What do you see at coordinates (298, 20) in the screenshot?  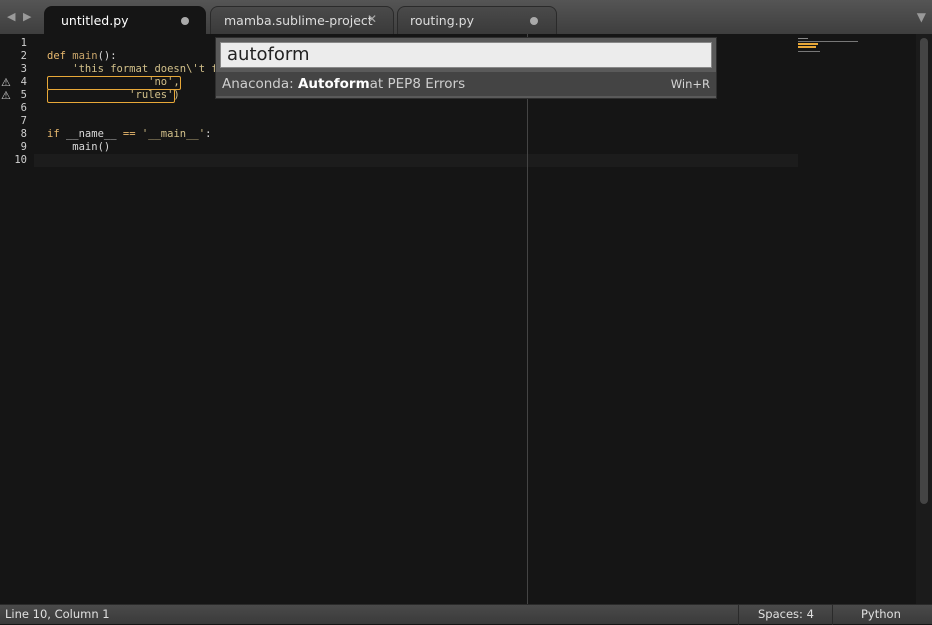 I see `tab-label: mamba.sublime-project` at bounding box center [298, 20].